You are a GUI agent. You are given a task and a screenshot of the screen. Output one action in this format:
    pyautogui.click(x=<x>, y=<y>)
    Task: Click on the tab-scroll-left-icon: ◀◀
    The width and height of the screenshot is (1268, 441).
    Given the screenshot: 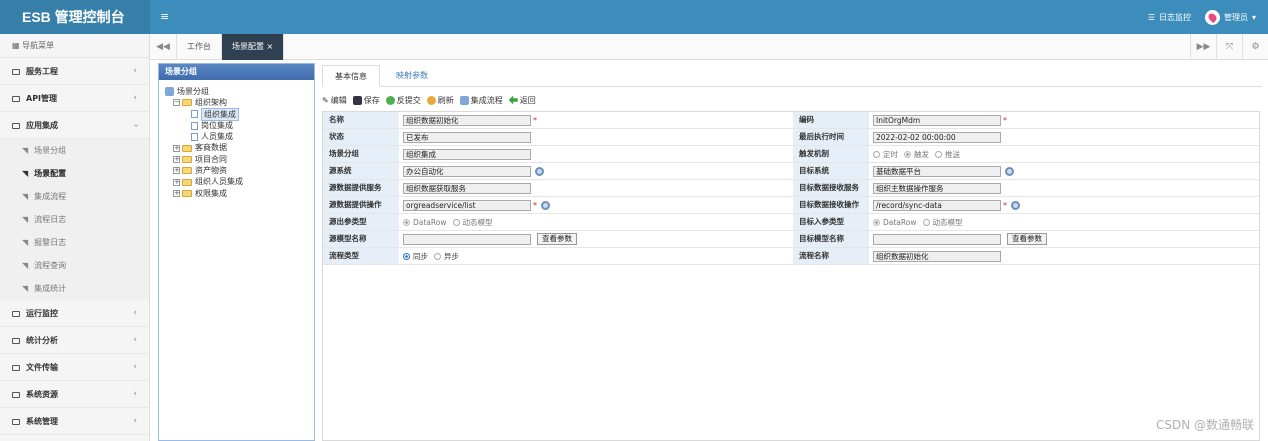 What is the action you would take?
    pyautogui.click(x=163, y=47)
    